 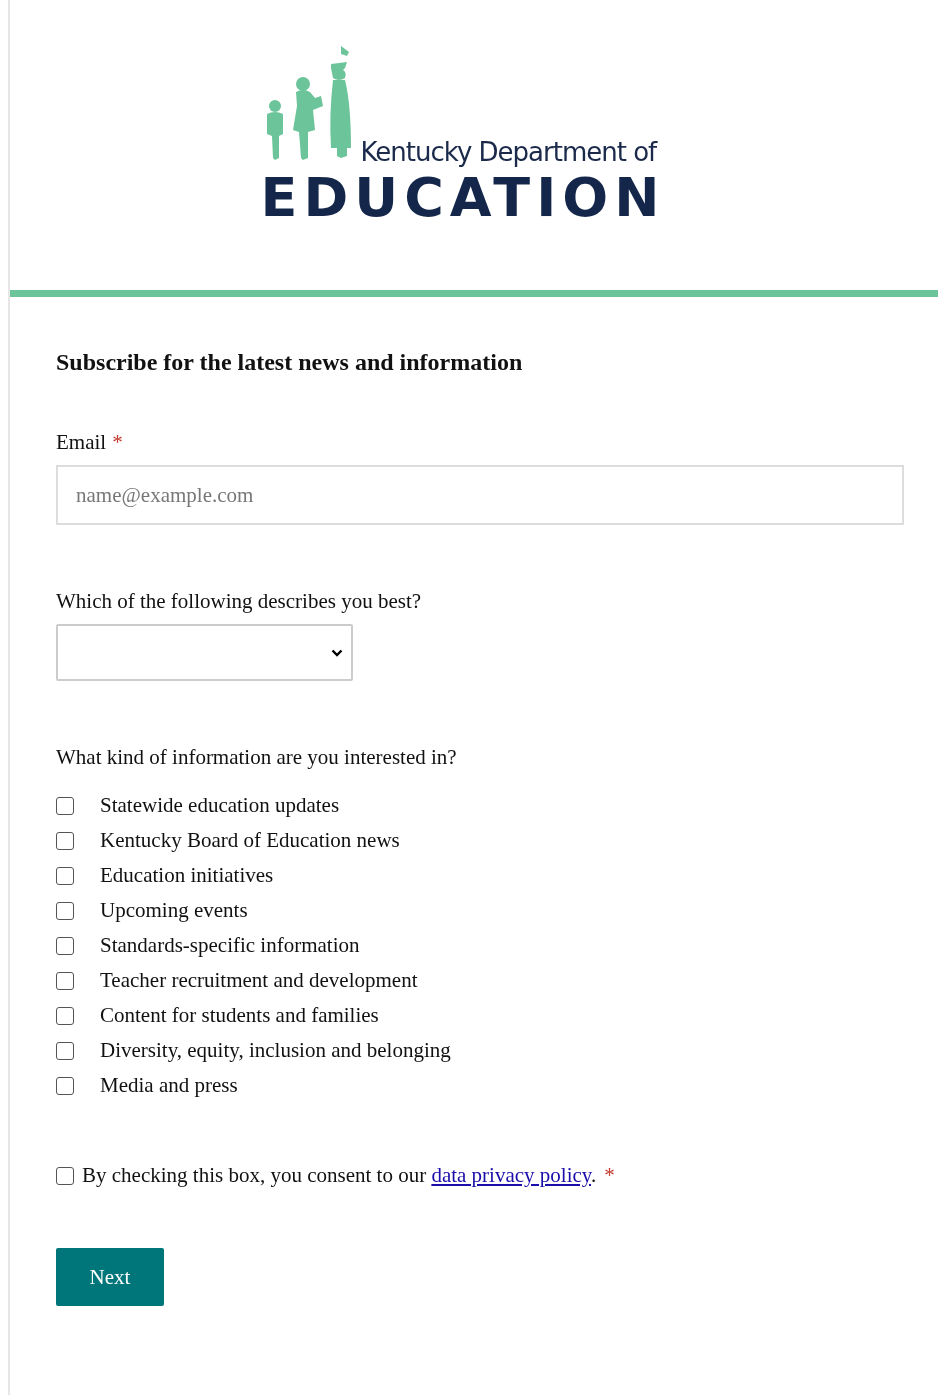 I want to click on next-button: Next, so click(x=110, y=1277).